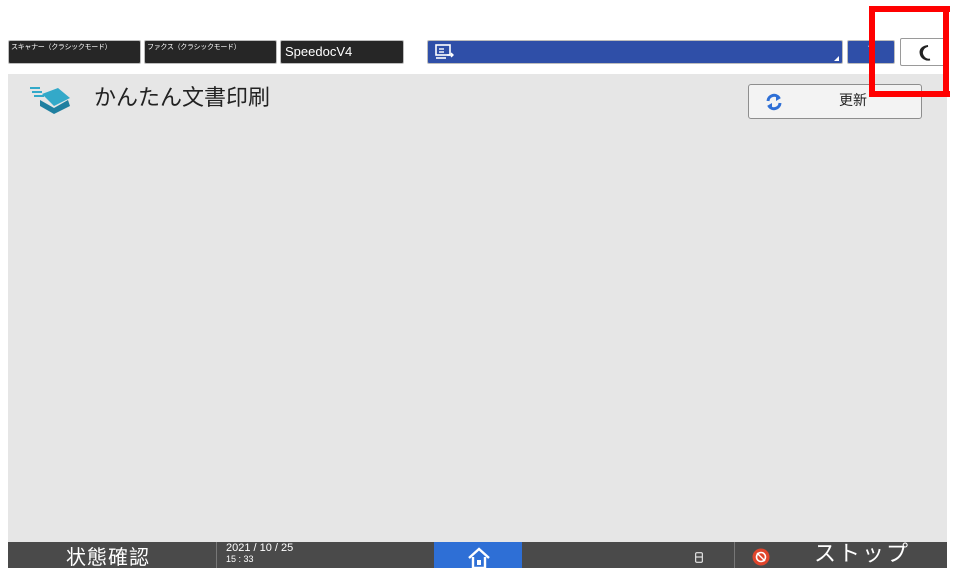  I want to click on stop-icon, so click(761, 557).